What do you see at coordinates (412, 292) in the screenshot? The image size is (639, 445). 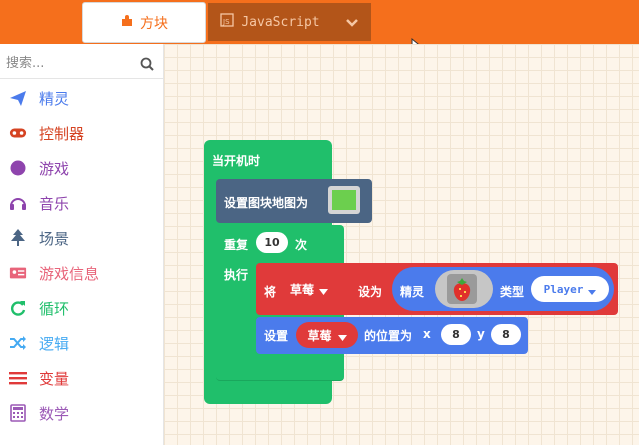 I see `sprite-label: 精灵` at bounding box center [412, 292].